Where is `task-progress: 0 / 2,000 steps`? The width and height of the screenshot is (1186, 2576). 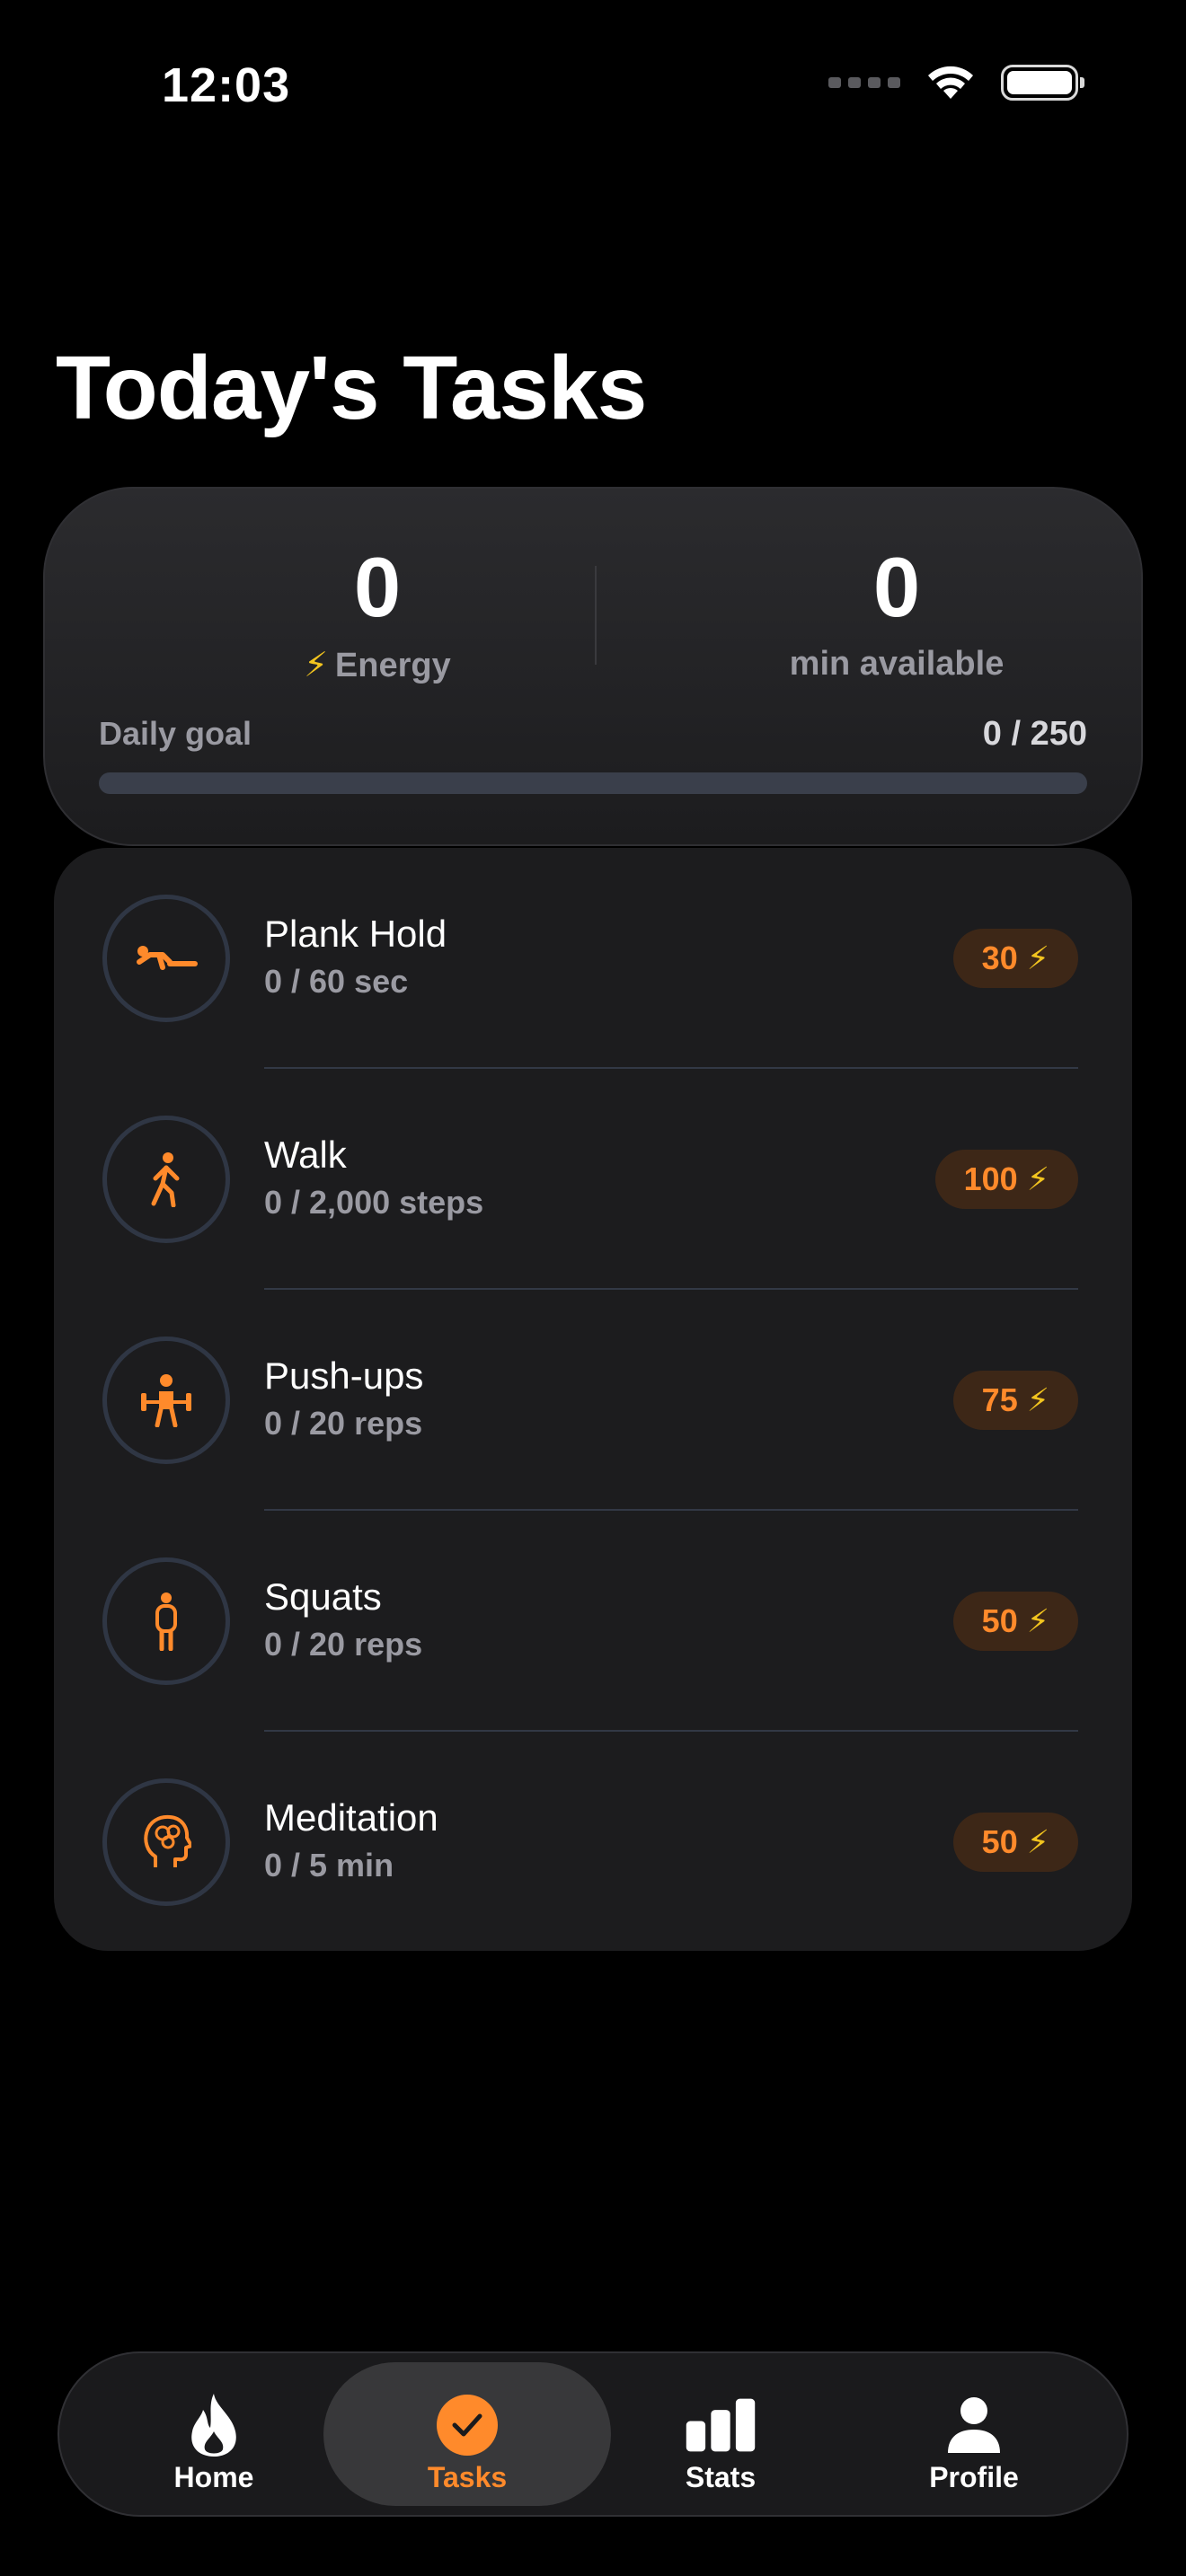
task-progress: 0 / 2,000 steps is located at coordinates (374, 1202).